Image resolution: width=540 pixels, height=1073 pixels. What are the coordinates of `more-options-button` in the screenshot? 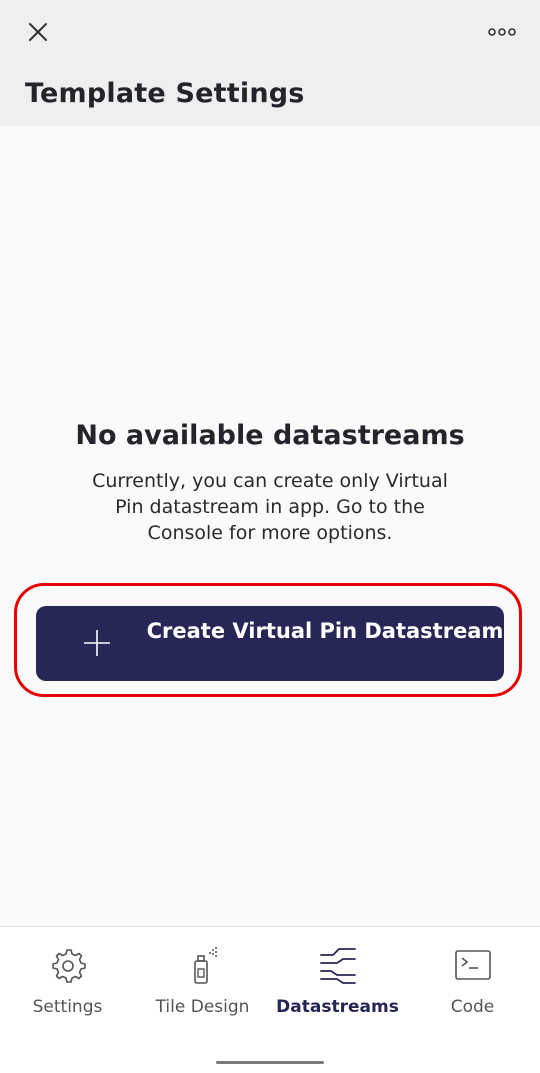 It's located at (502, 32).